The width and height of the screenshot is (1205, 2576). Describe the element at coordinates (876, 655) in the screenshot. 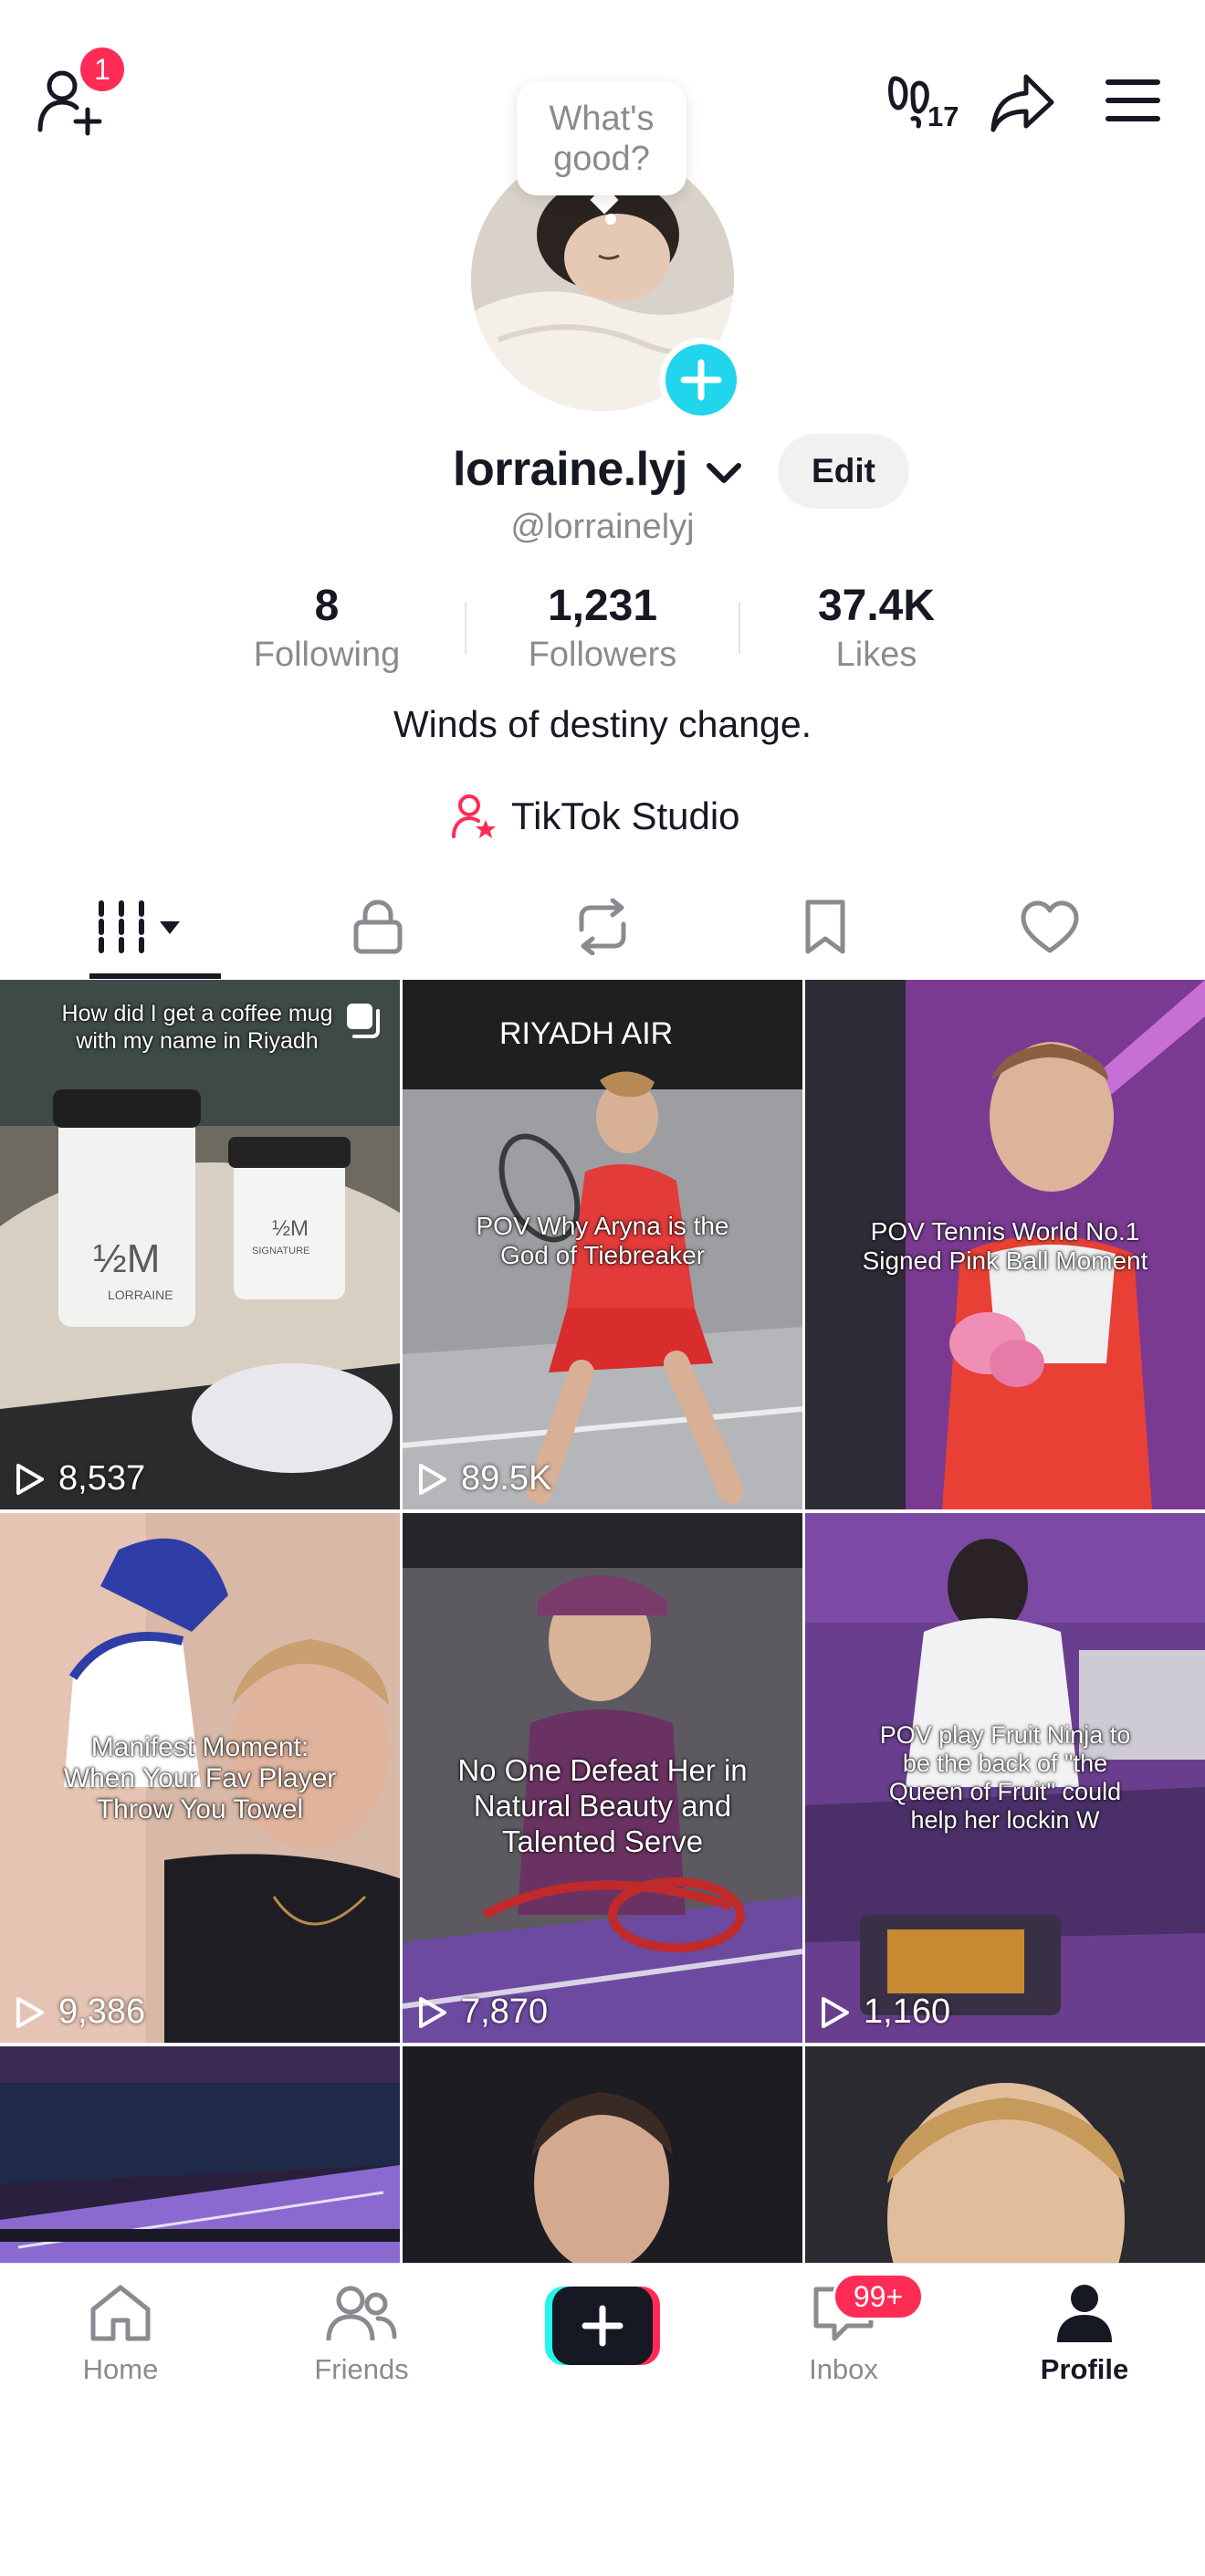

I see `stat-likes-label: Likes` at that location.